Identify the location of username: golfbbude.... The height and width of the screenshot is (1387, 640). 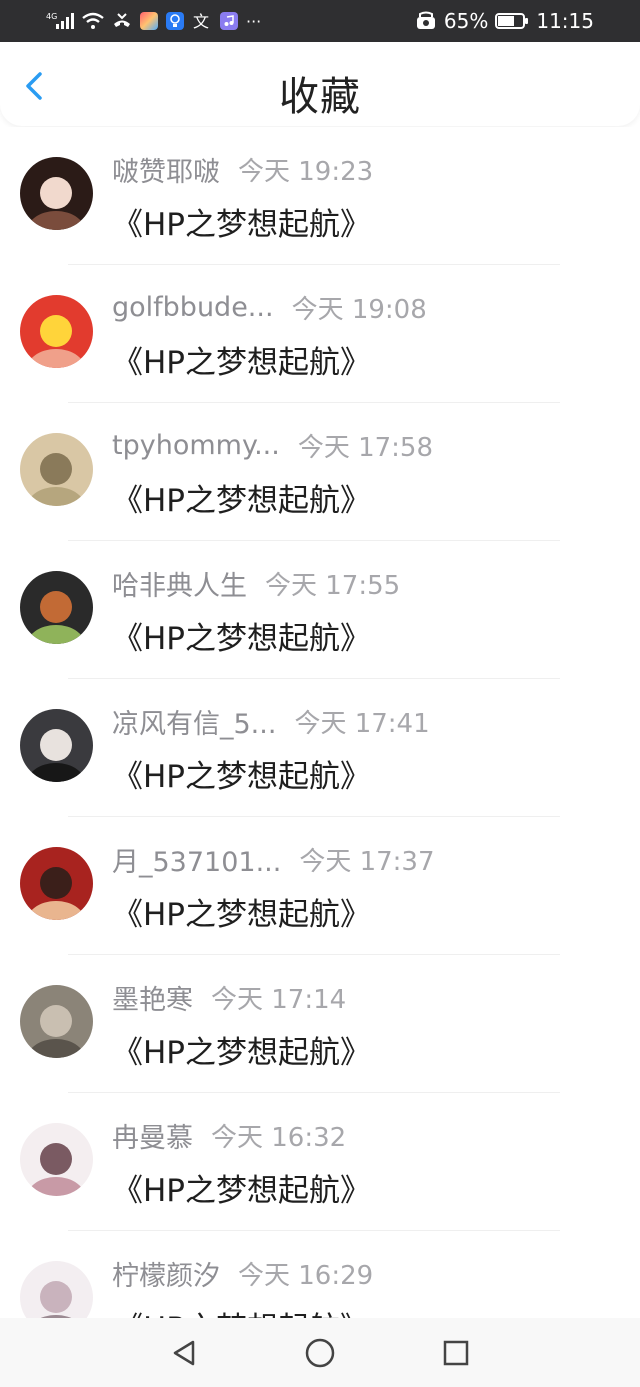
(193, 307).